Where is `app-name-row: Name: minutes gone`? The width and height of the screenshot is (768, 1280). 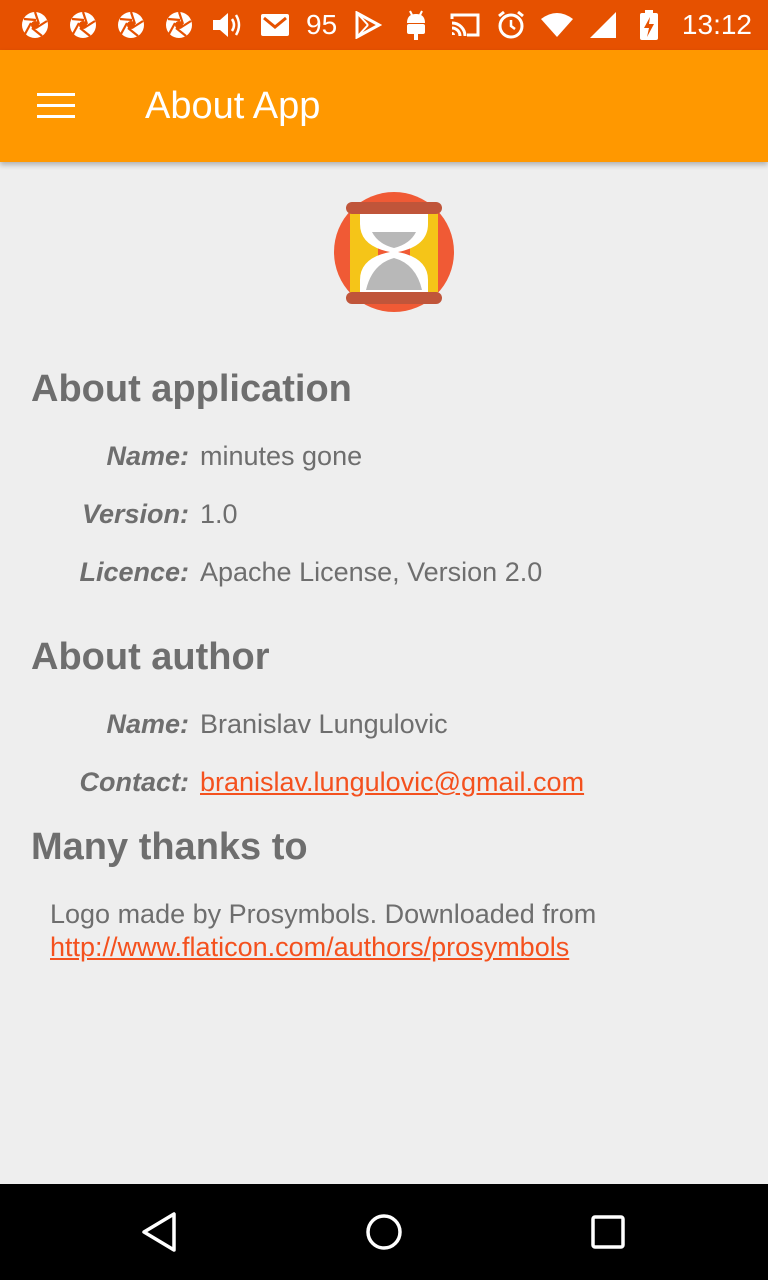 app-name-row: Name: minutes gone is located at coordinates (384, 461).